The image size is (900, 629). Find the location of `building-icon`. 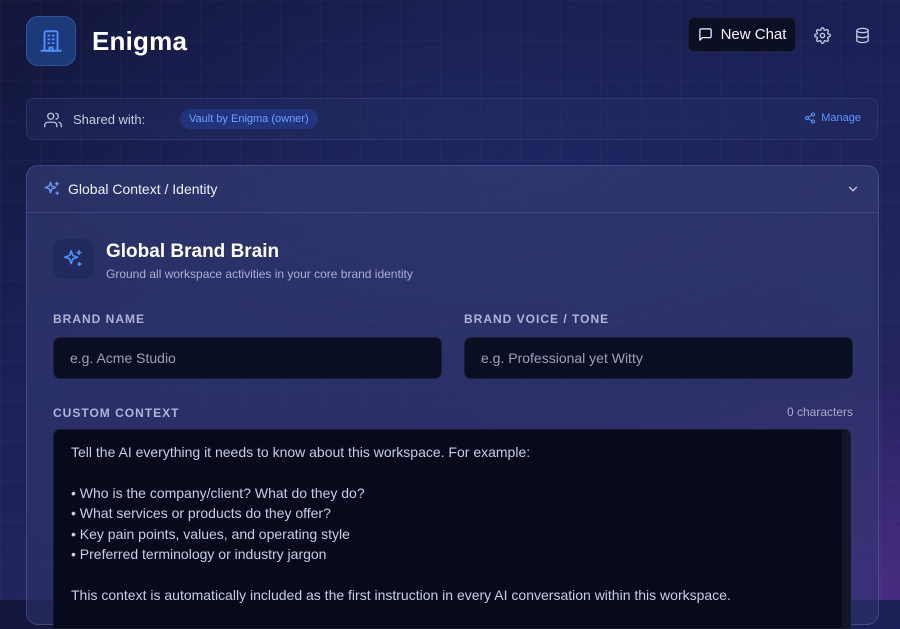

building-icon is located at coordinates (51, 41).